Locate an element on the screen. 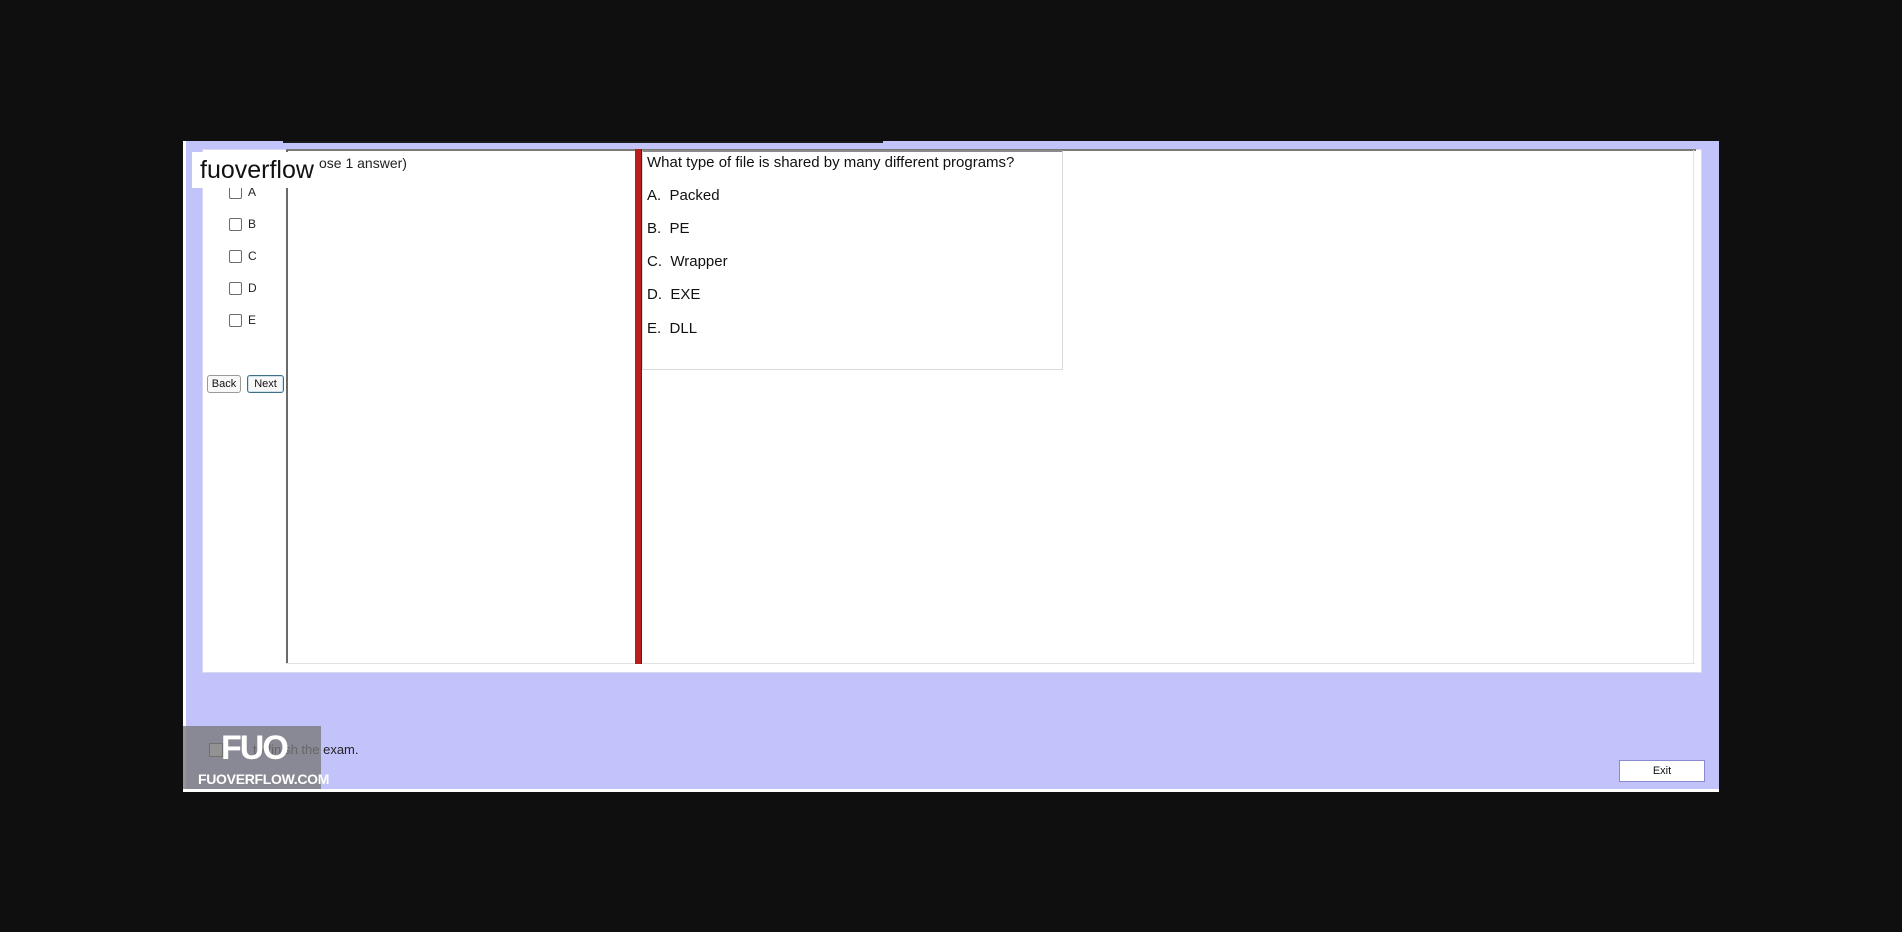 The image size is (1902, 932). panel-splitter is located at coordinates (638, 406).